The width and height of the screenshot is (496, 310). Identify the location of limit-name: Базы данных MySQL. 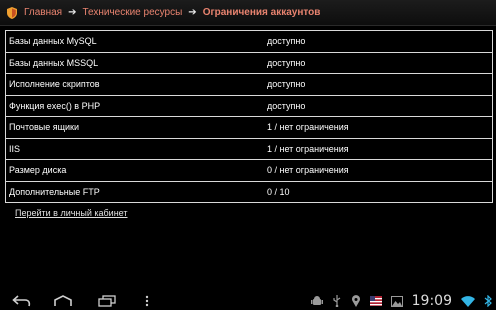
(53, 41).